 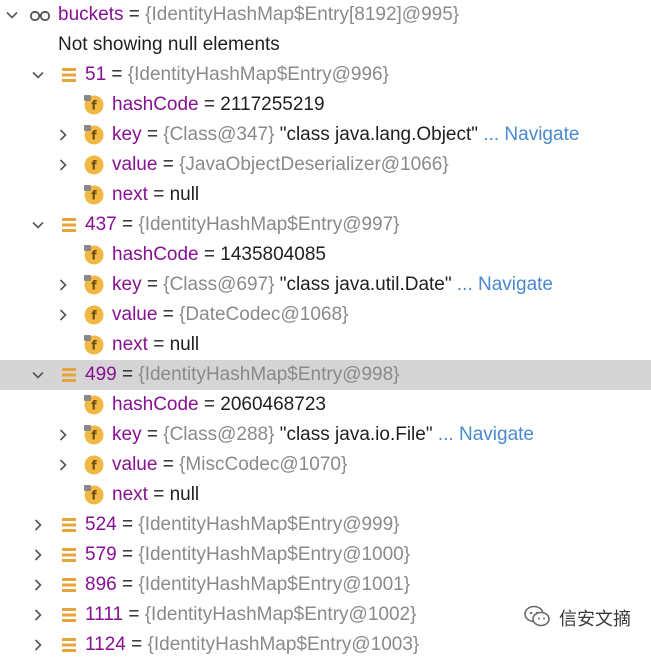 I want to click on row-text: 437 = {IdentityHashMap$Entry@997}, so click(x=242, y=225).